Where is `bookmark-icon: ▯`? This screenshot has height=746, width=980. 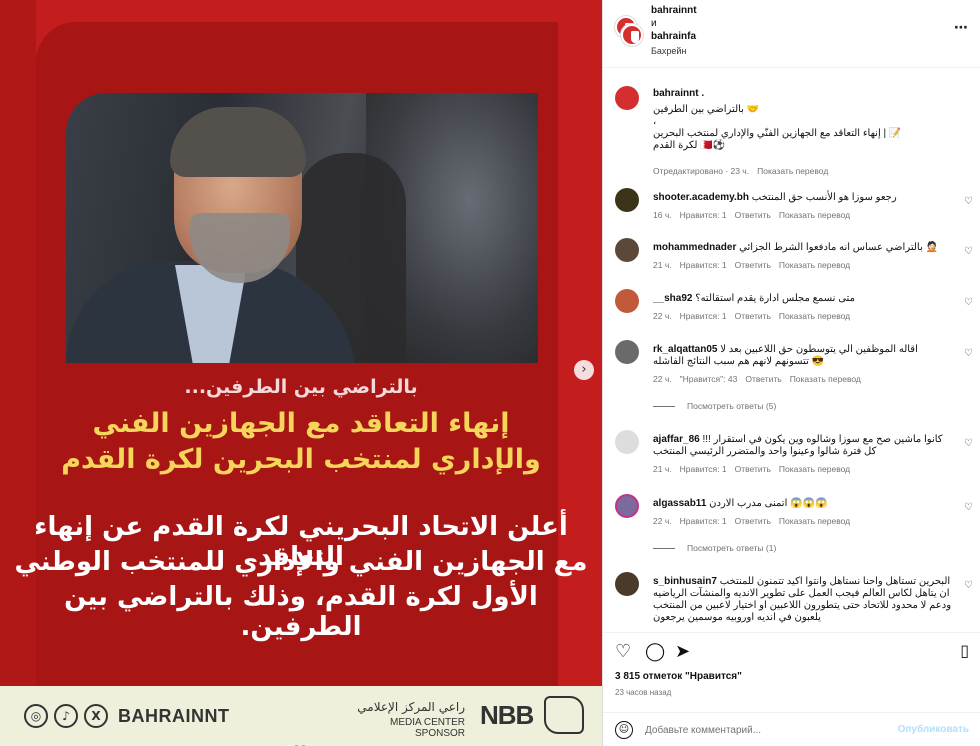 bookmark-icon: ▯ is located at coordinates (964, 650).